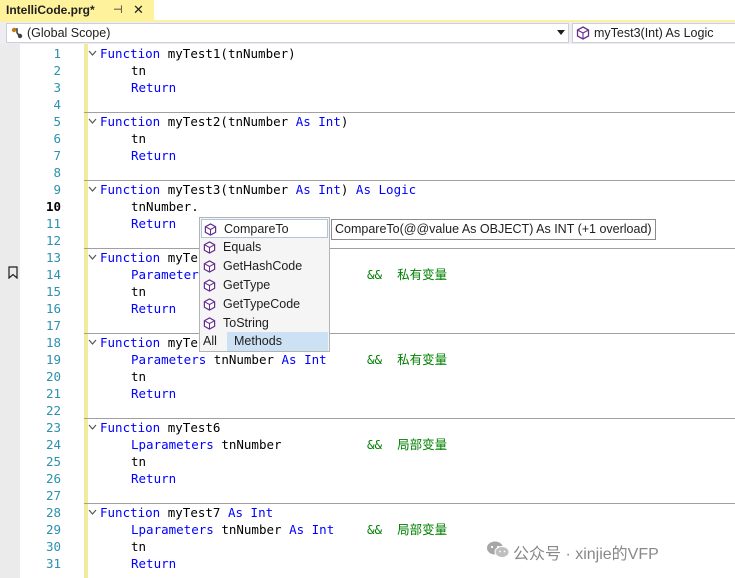 The width and height of the screenshot is (735, 578). I want to click on line-number: 30, so click(53, 546).